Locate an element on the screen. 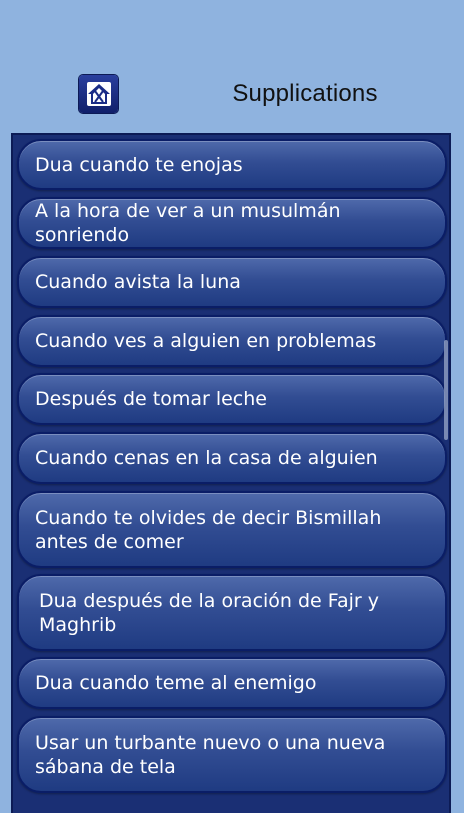 This screenshot has height=813, width=464. list-item-label: Dua cuando te enojas is located at coordinates (139, 164).